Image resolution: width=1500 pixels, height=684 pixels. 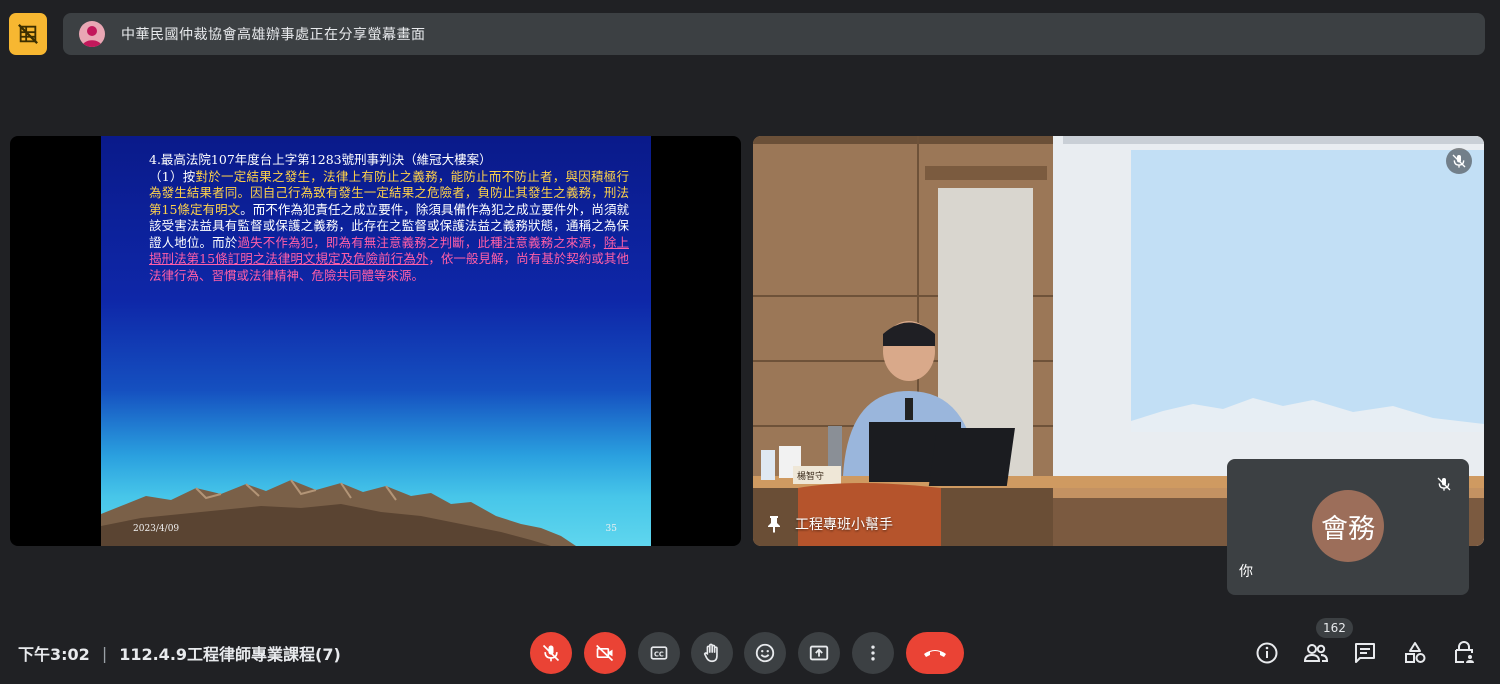 I want to click on person-icon, so click(x=92, y=34).